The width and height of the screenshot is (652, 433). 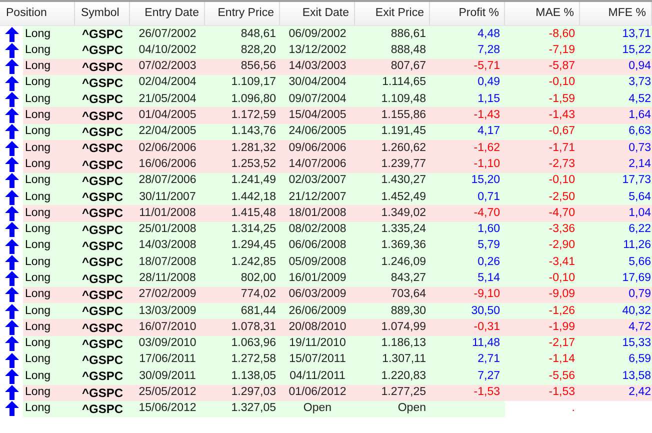 I want to click on table-cell: -5,71, so click(x=467, y=66).